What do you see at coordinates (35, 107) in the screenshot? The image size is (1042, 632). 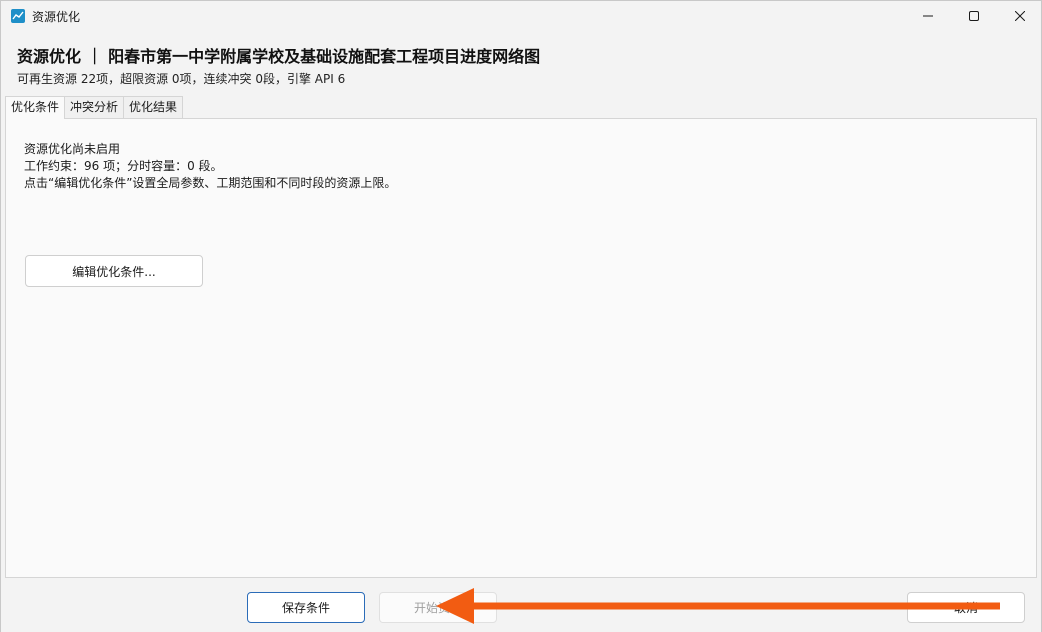 I see `tab-optimization-conditions: 优化条件` at bounding box center [35, 107].